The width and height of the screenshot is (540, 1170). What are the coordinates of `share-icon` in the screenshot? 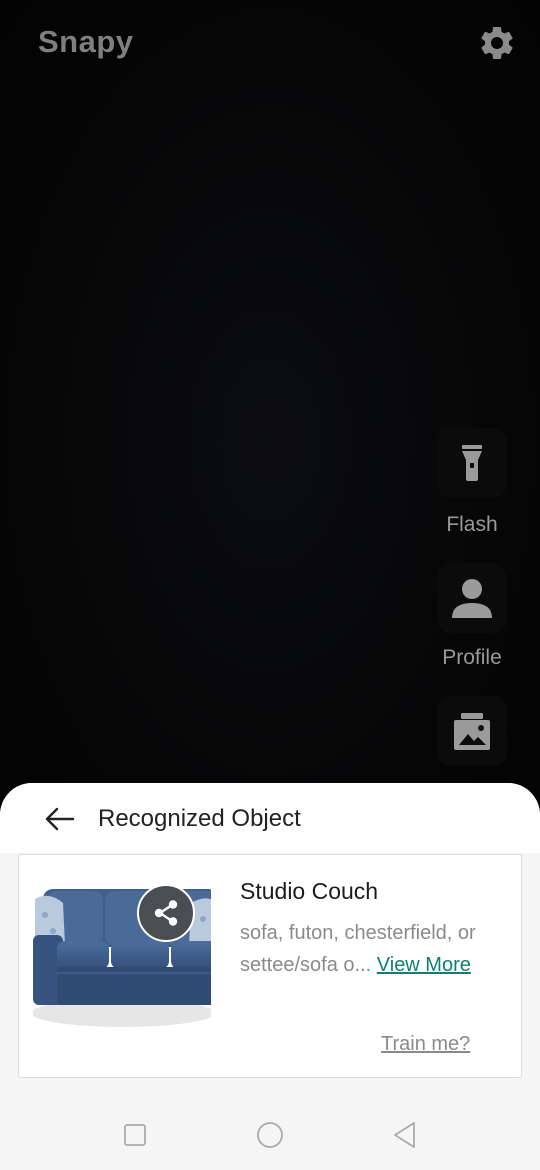 It's located at (166, 913).